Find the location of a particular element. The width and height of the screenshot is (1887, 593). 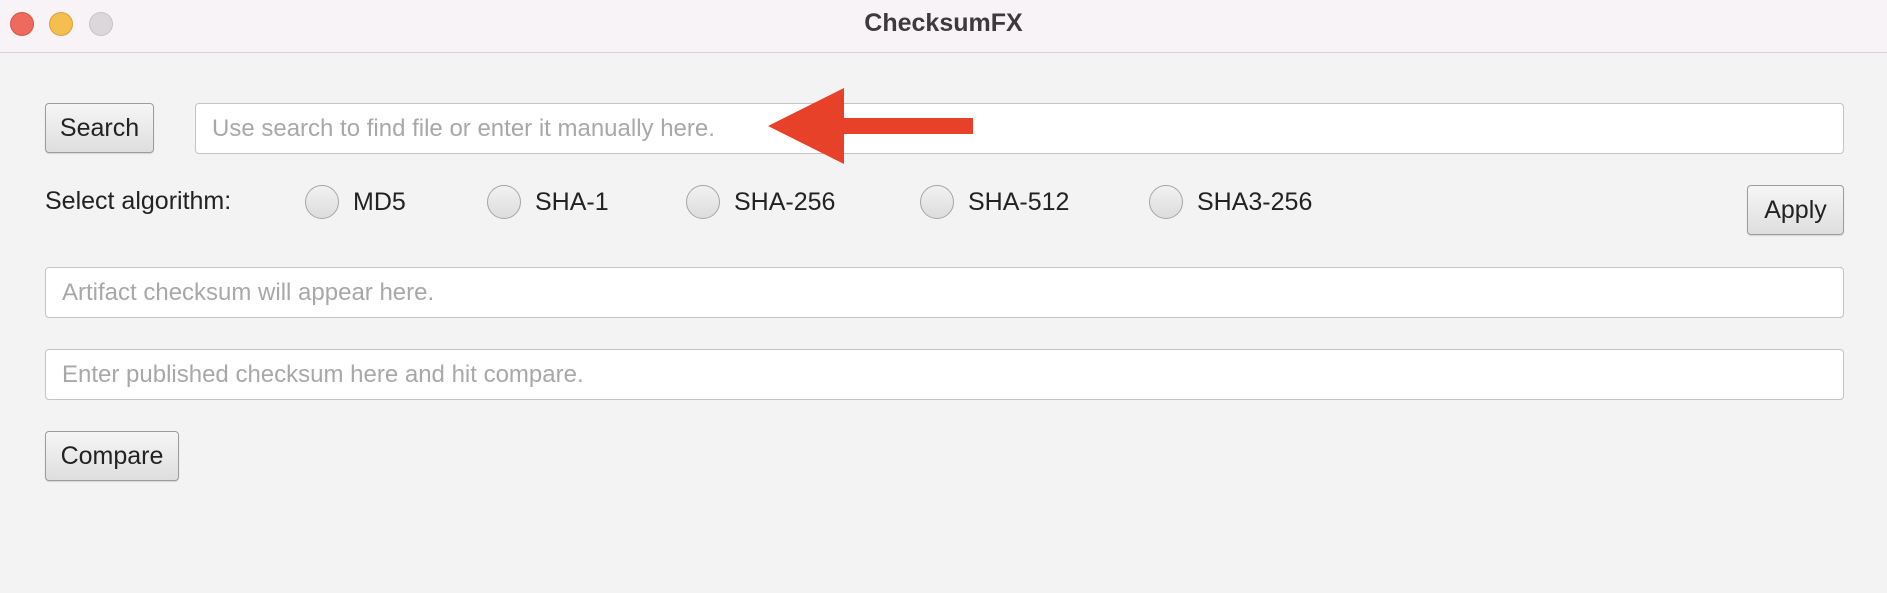

radio-sha-256: SHA-256 is located at coordinates (760, 202).